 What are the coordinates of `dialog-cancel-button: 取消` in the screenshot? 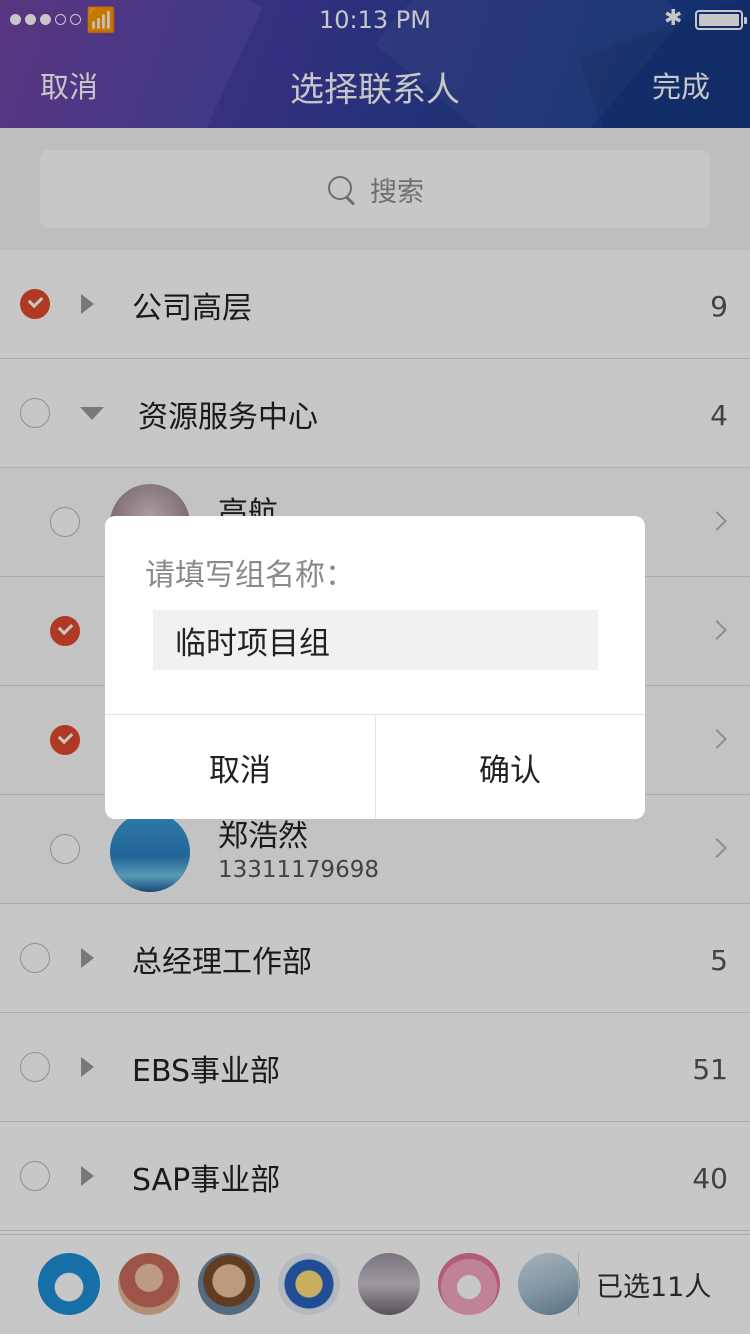 It's located at (240, 767).